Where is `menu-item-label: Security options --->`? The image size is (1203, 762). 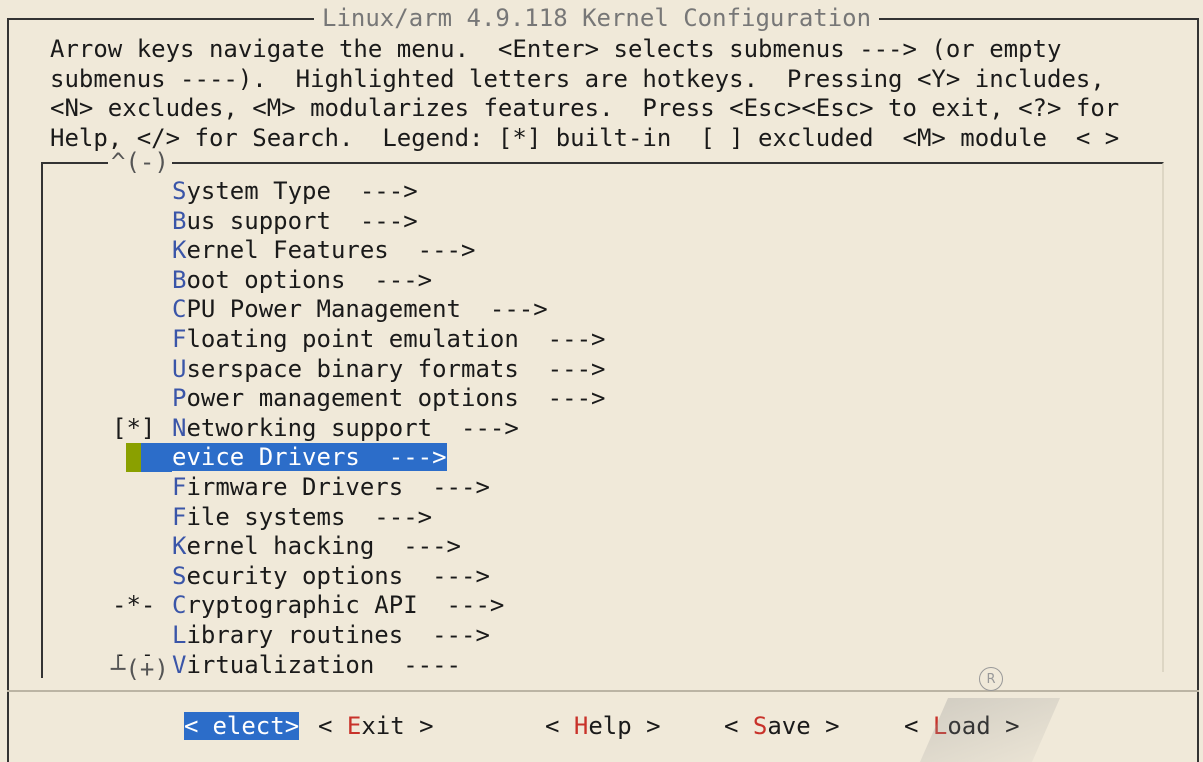 menu-item-label: Security options ---> is located at coordinates (331, 576).